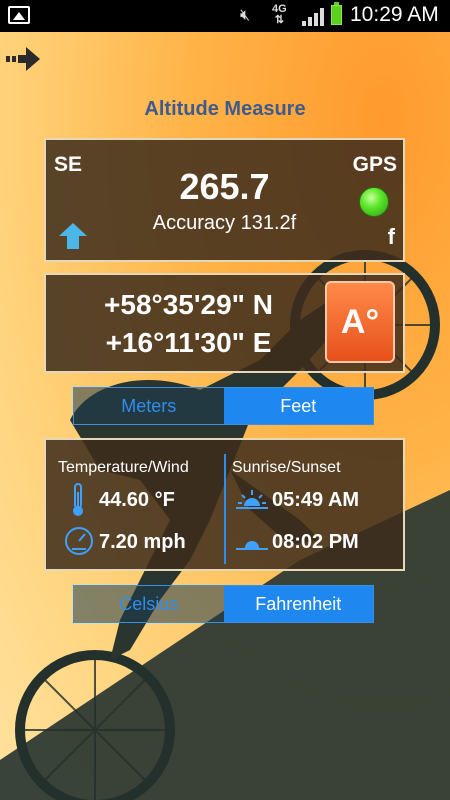 The image size is (450, 800). What do you see at coordinates (252, 499) in the screenshot?
I see `sunrise-icon` at bounding box center [252, 499].